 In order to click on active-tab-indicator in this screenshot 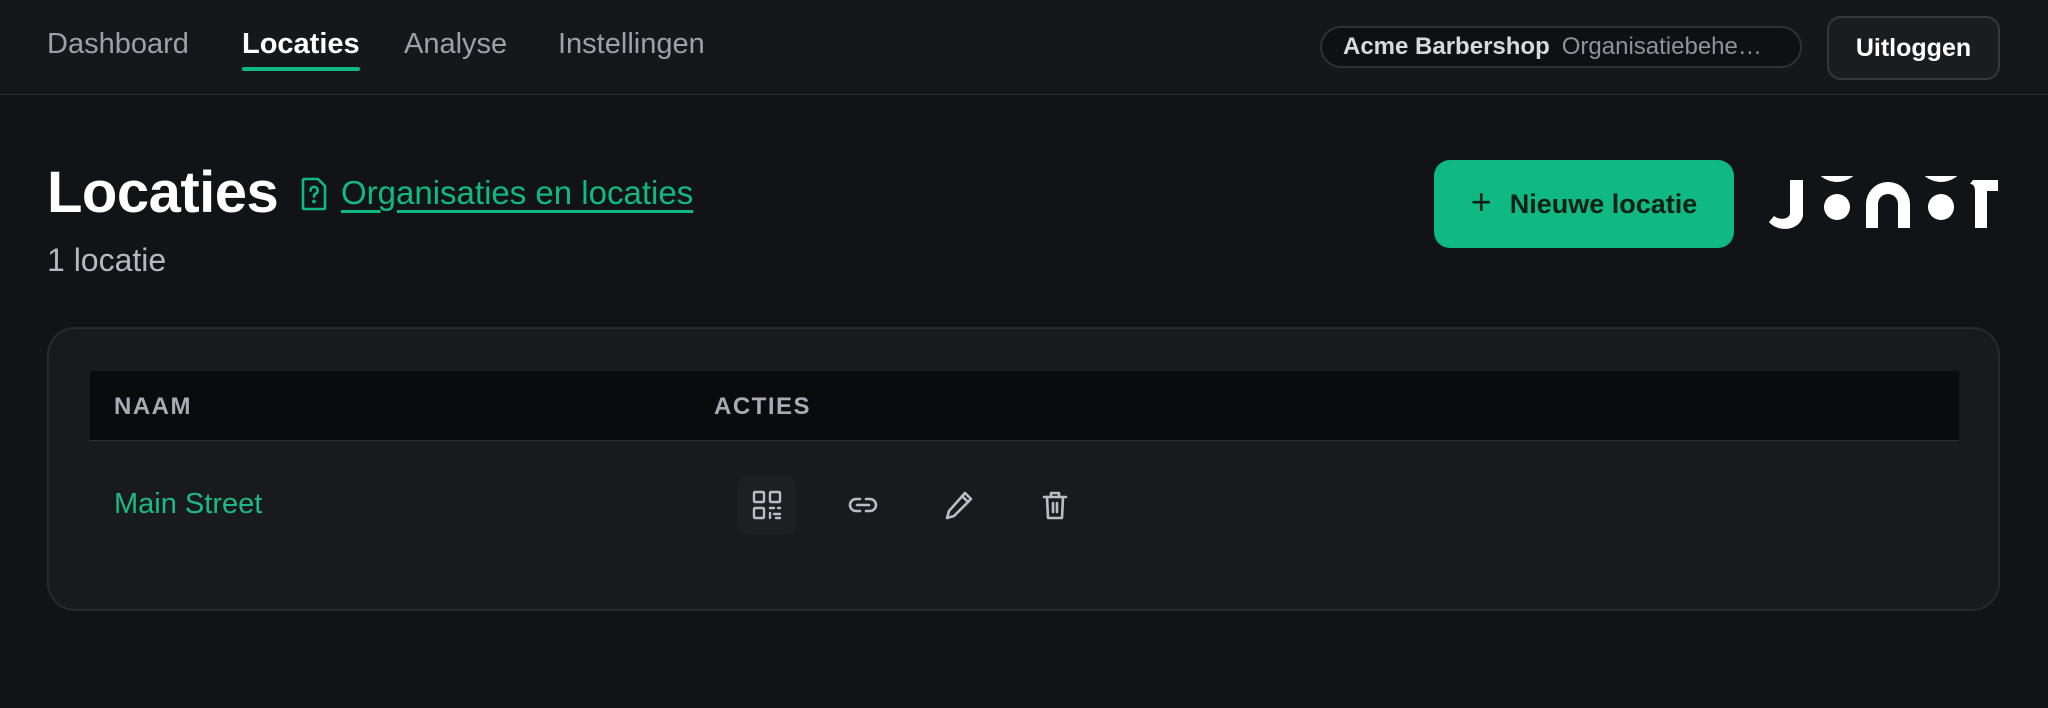, I will do `click(301, 69)`.